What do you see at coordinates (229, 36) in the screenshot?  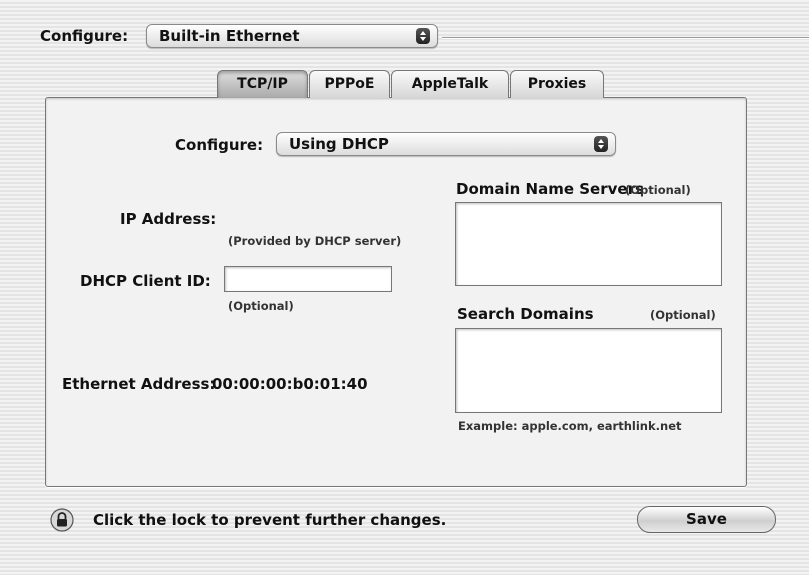 I see `configure-popup-value: Built-in Ethernet` at bounding box center [229, 36].